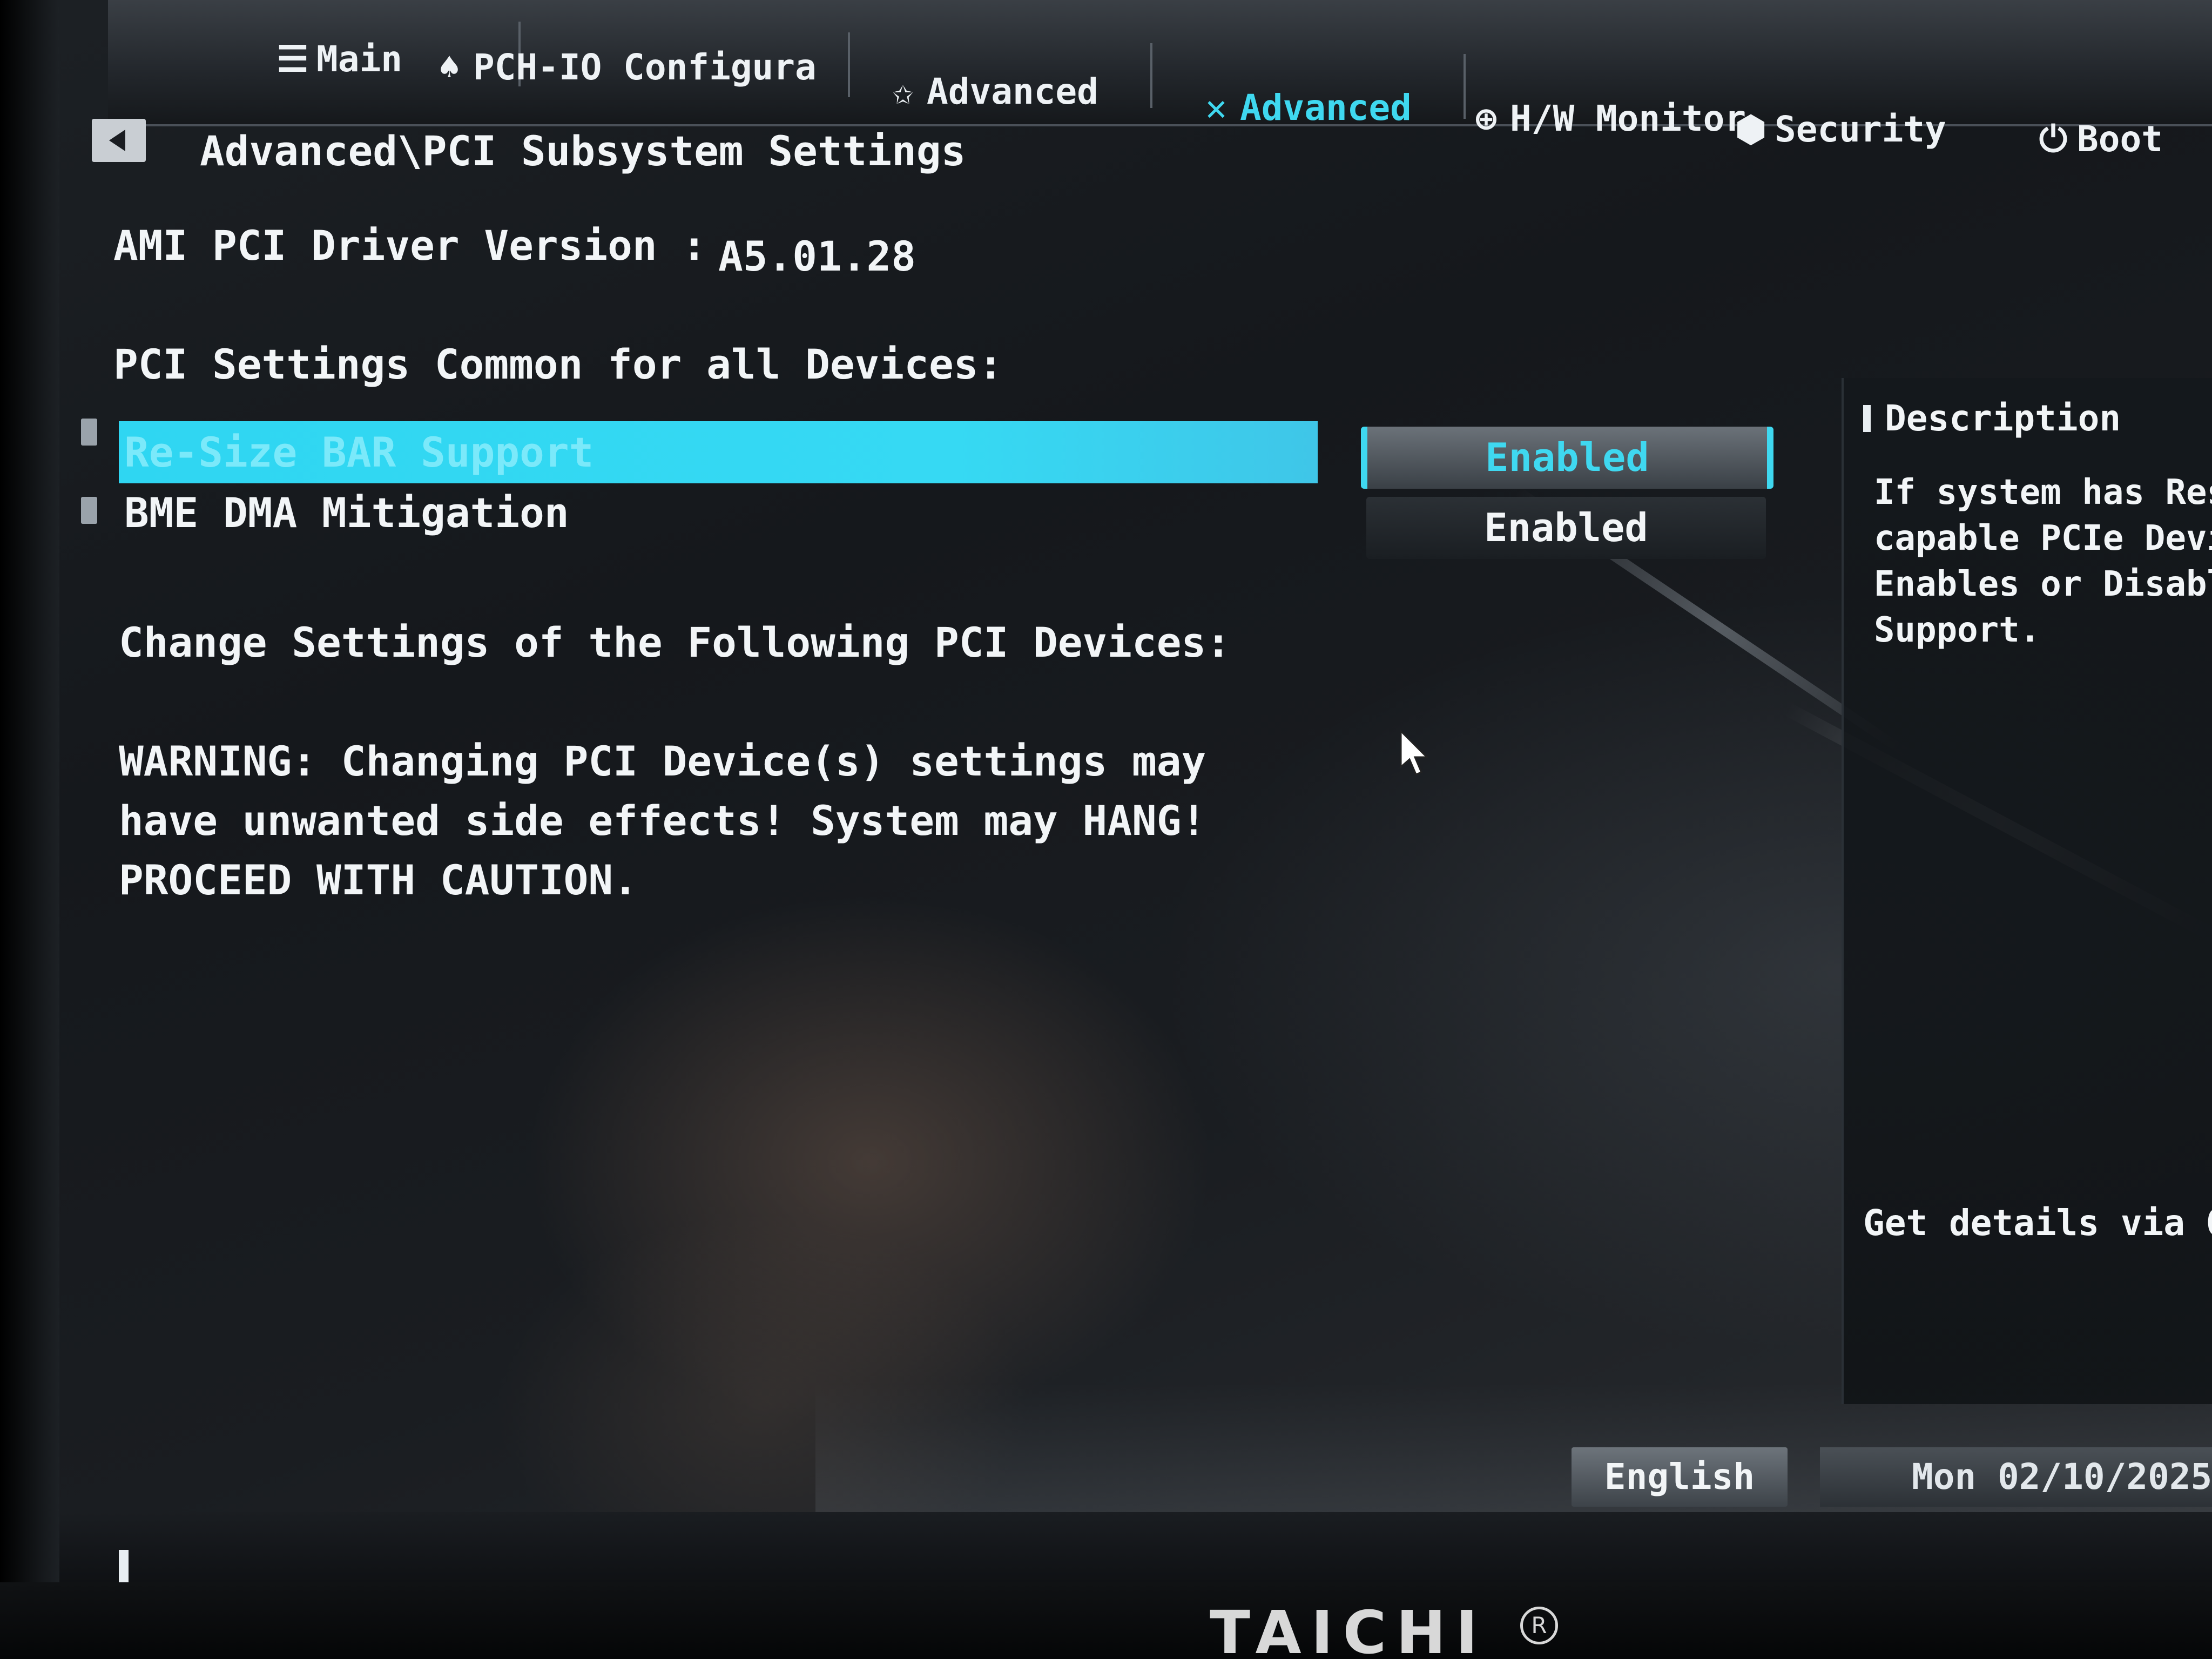 Image resolution: width=2212 pixels, height=1659 pixels. Describe the element at coordinates (558, 364) in the screenshot. I see `section-common-heading: PCI Settings Common for all Devices:` at that location.